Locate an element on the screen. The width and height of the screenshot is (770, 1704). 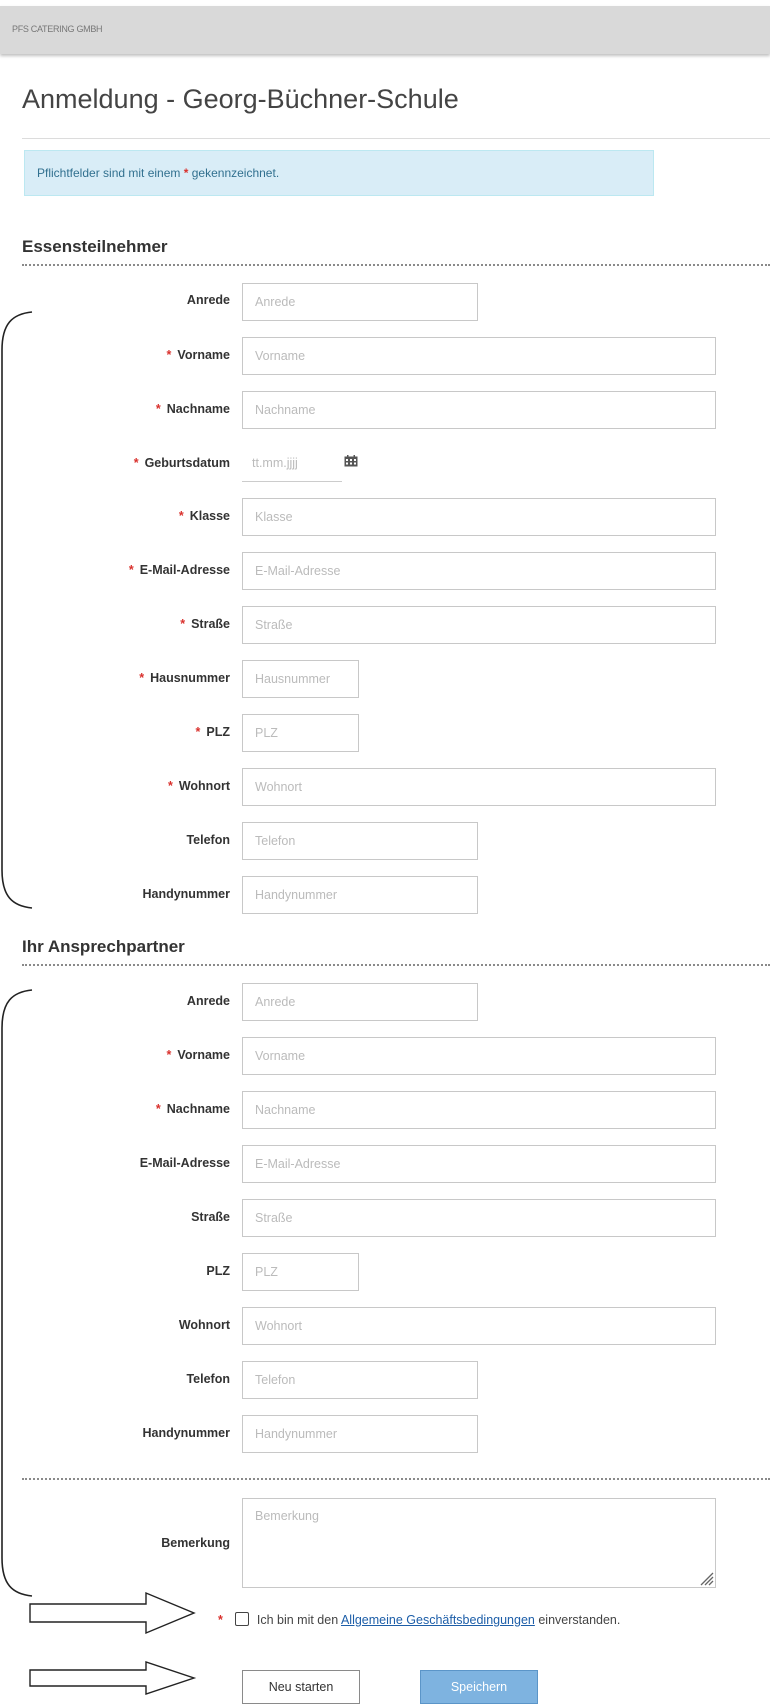
klasse-input is located at coordinates (479, 517).